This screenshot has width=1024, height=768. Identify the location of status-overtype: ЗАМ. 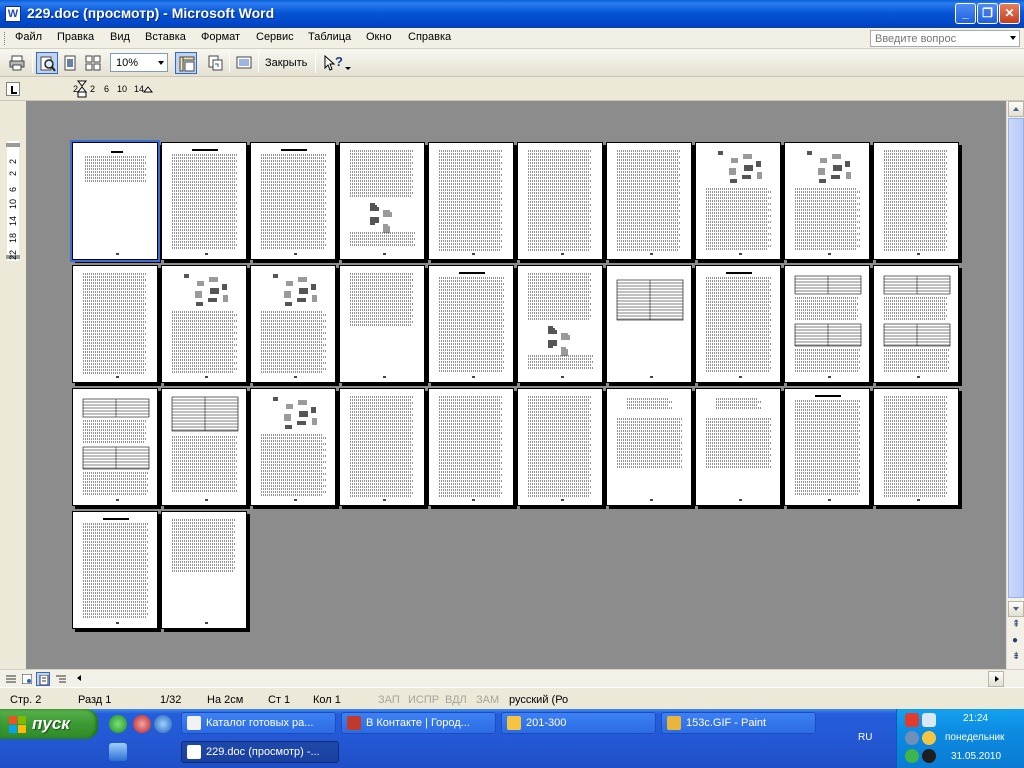
(487, 700).